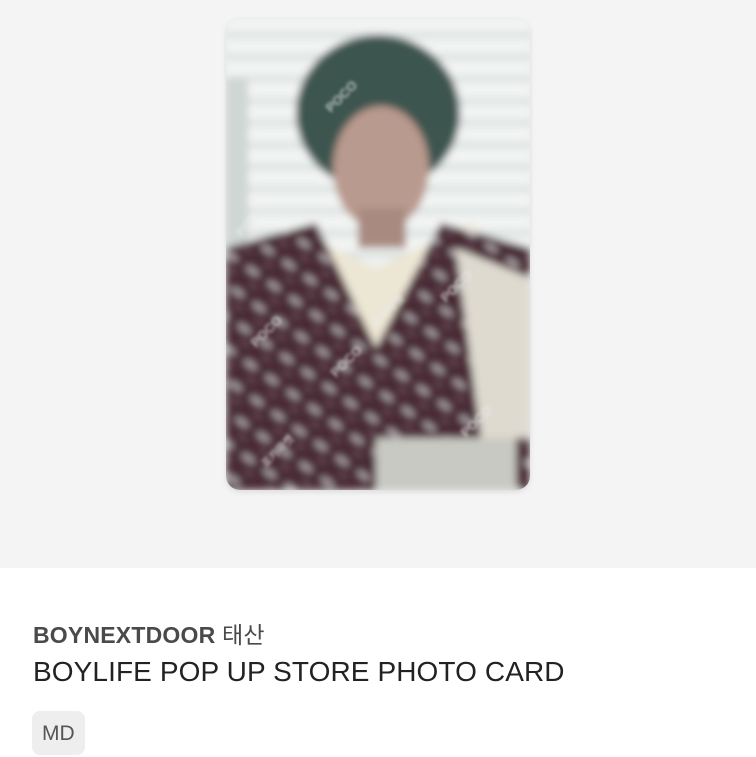 Image resolution: width=756 pixels, height=757 pixels. I want to click on brand-name: BOYNEXTDOOR, so click(124, 635).